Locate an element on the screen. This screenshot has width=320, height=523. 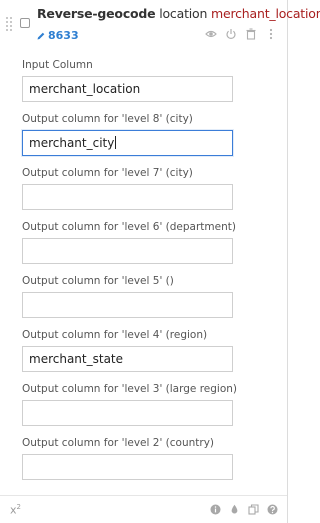
help-icon is located at coordinates (272, 509).